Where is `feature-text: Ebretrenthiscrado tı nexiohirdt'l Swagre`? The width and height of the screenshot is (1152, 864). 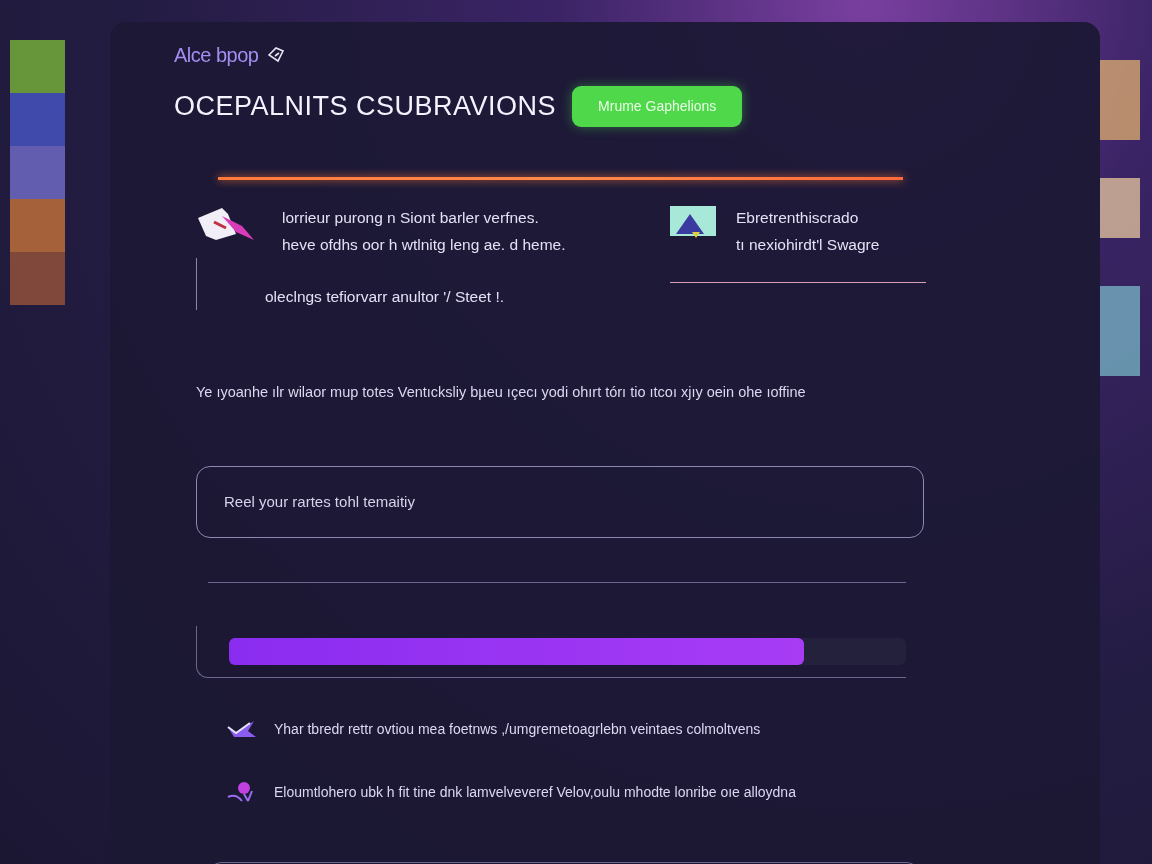
feature-text: Ebretrenthiscrado tı nexiohirdt'l Swagre is located at coordinates (808, 231).